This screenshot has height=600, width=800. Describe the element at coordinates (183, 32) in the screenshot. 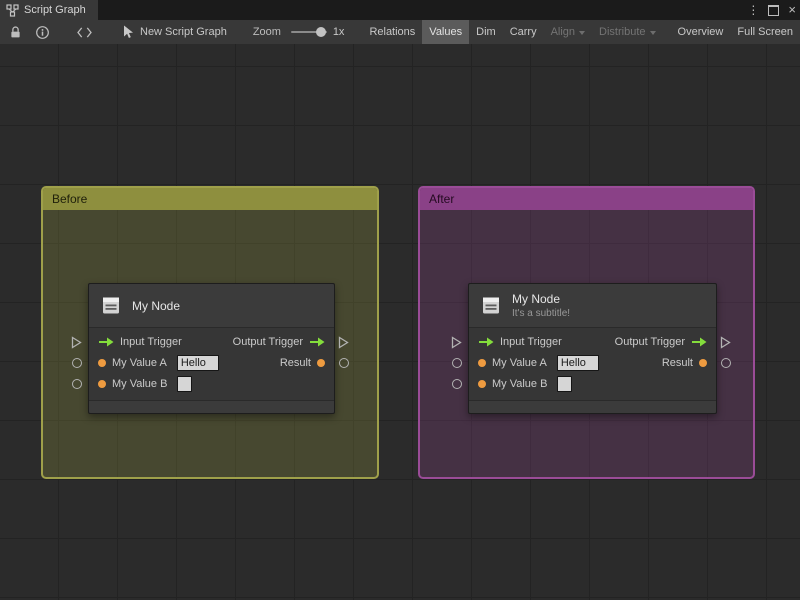

I see `graph-name: New Script Graph` at that location.